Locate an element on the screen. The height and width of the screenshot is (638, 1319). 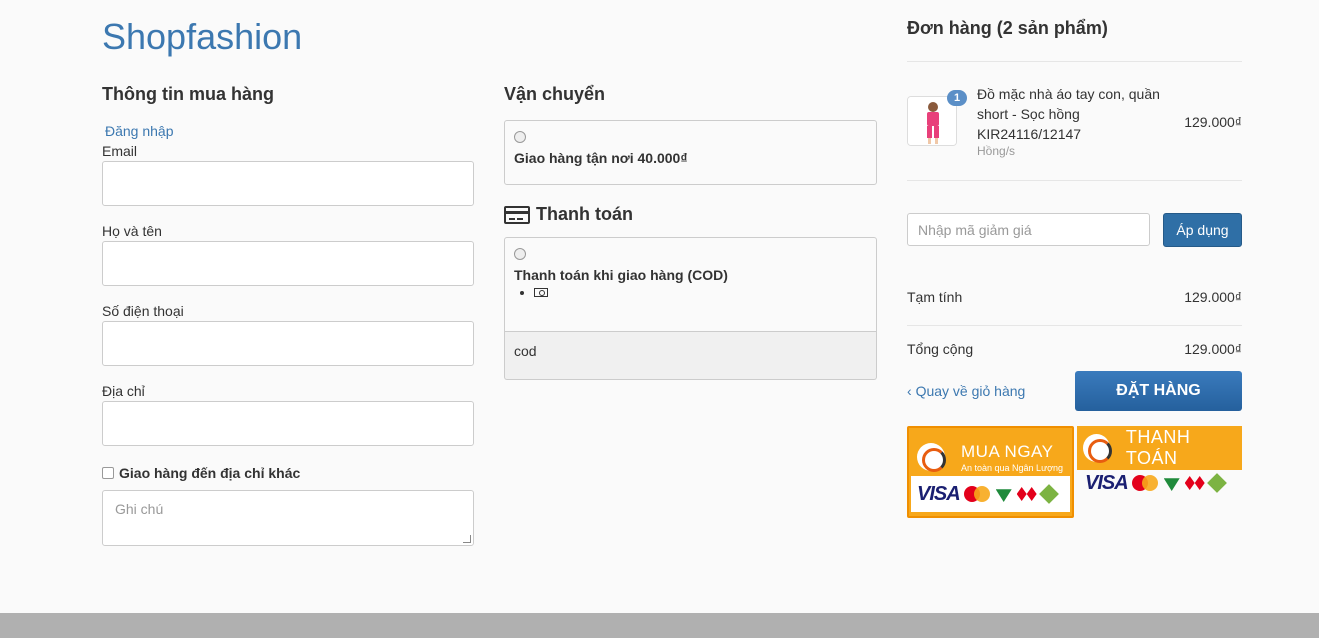
email-field is located at coordinates (288, 183).